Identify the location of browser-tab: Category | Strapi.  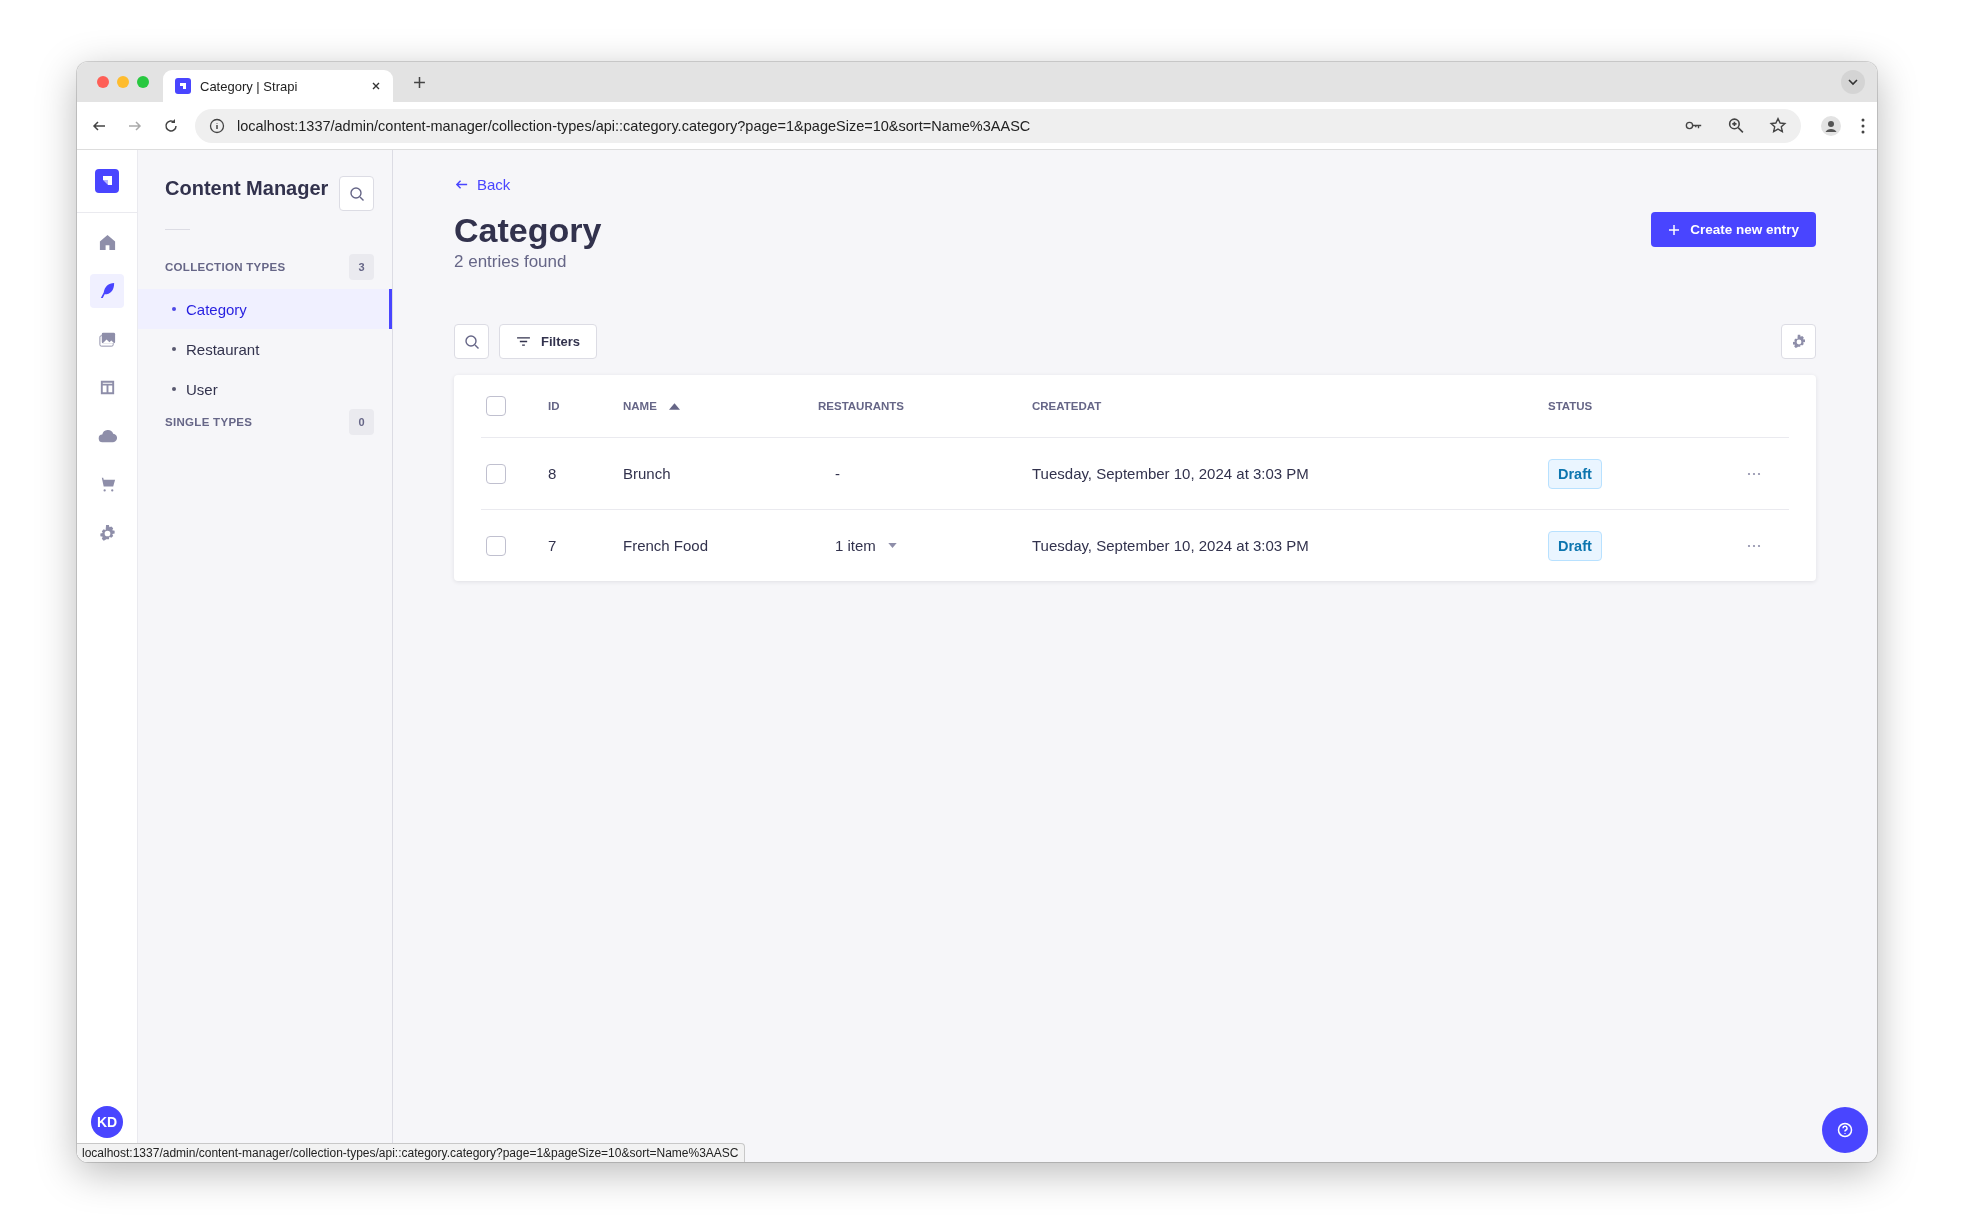
(278, 86).